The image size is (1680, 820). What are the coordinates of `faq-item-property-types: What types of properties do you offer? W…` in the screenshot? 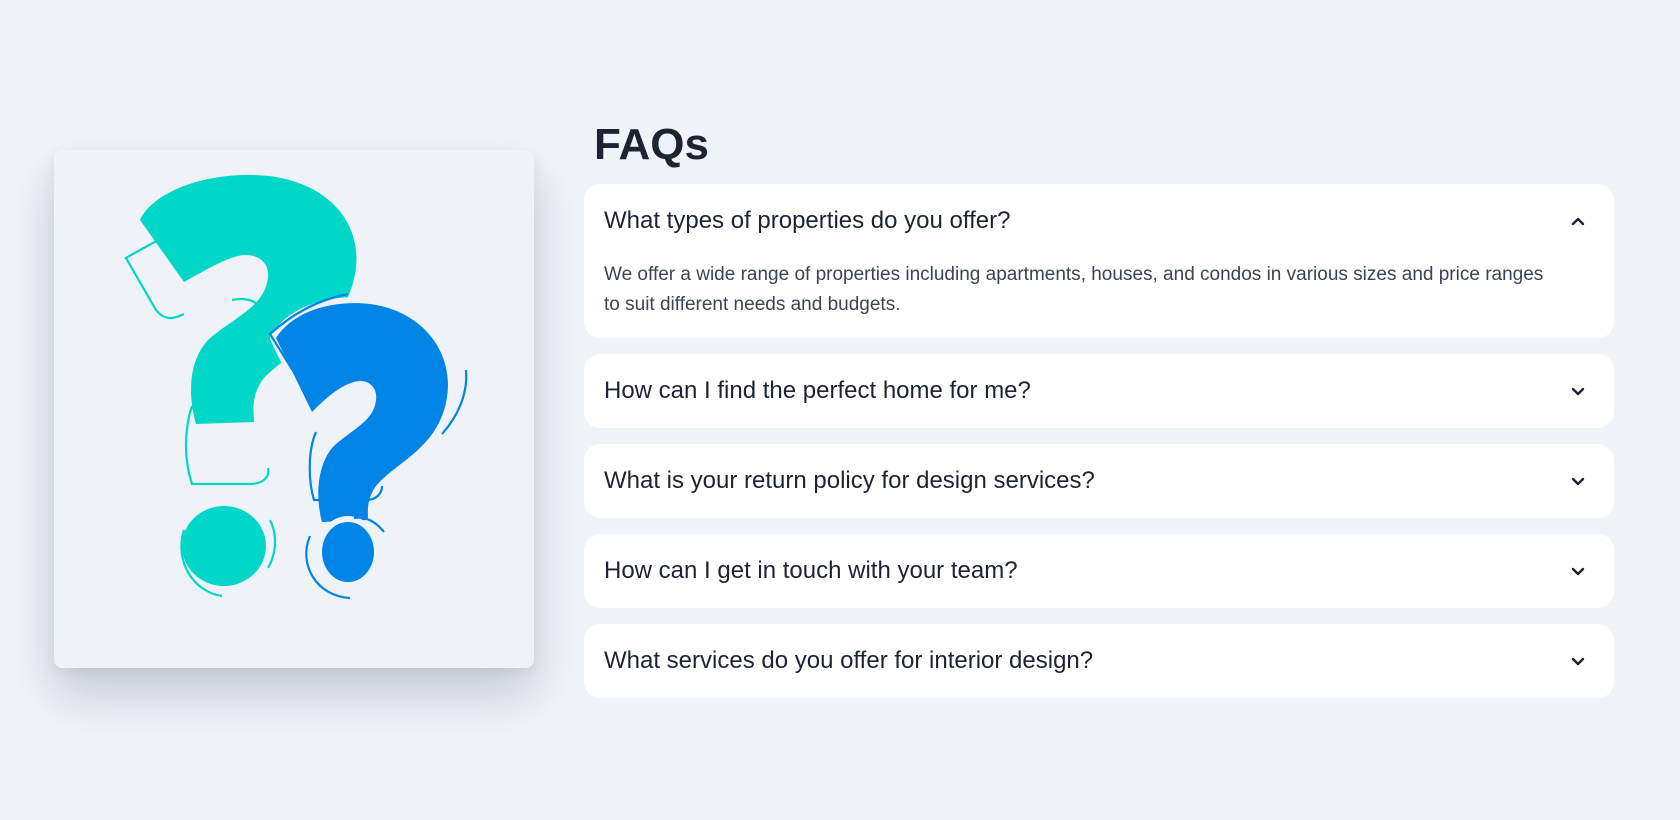 It's located at (1099, 261).